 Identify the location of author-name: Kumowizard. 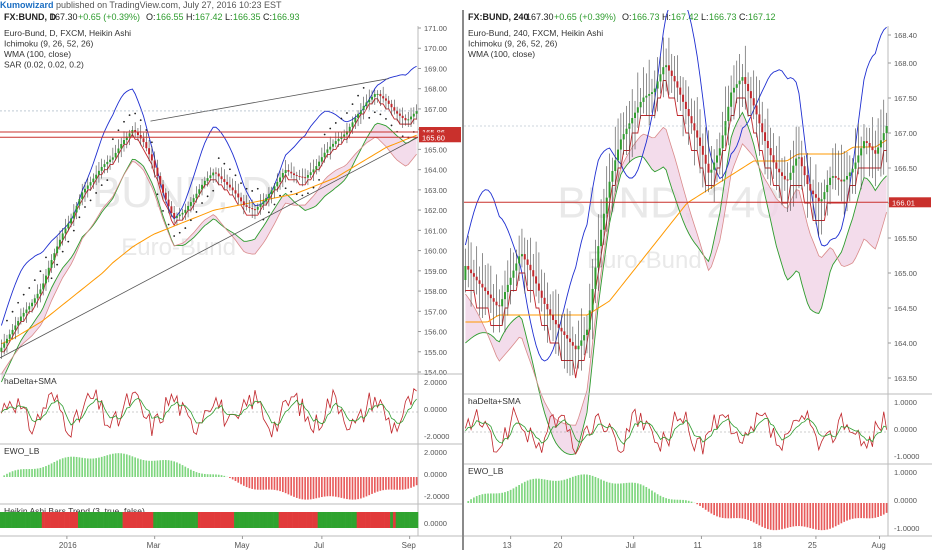
(27, 5).